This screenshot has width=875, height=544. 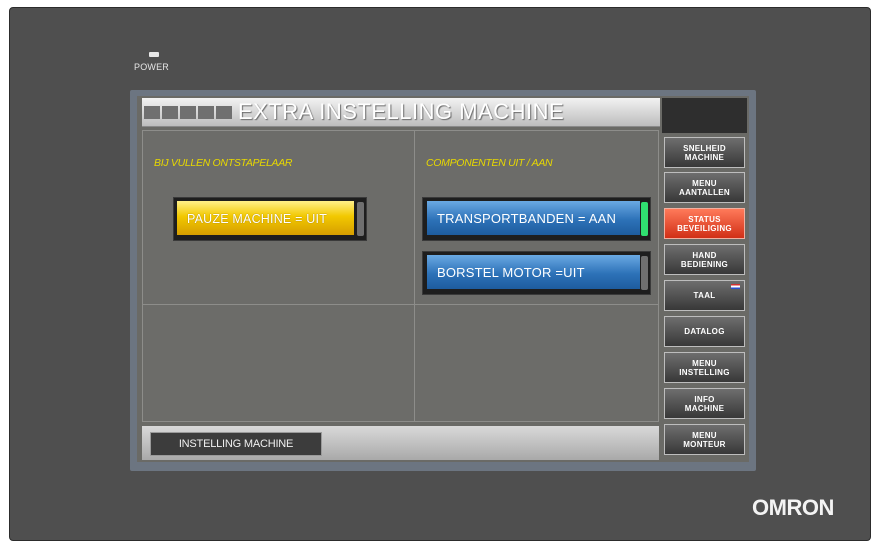 I want to click on menu-hand-bediening: HAND BEDIENING, so click(x=704, y=259).